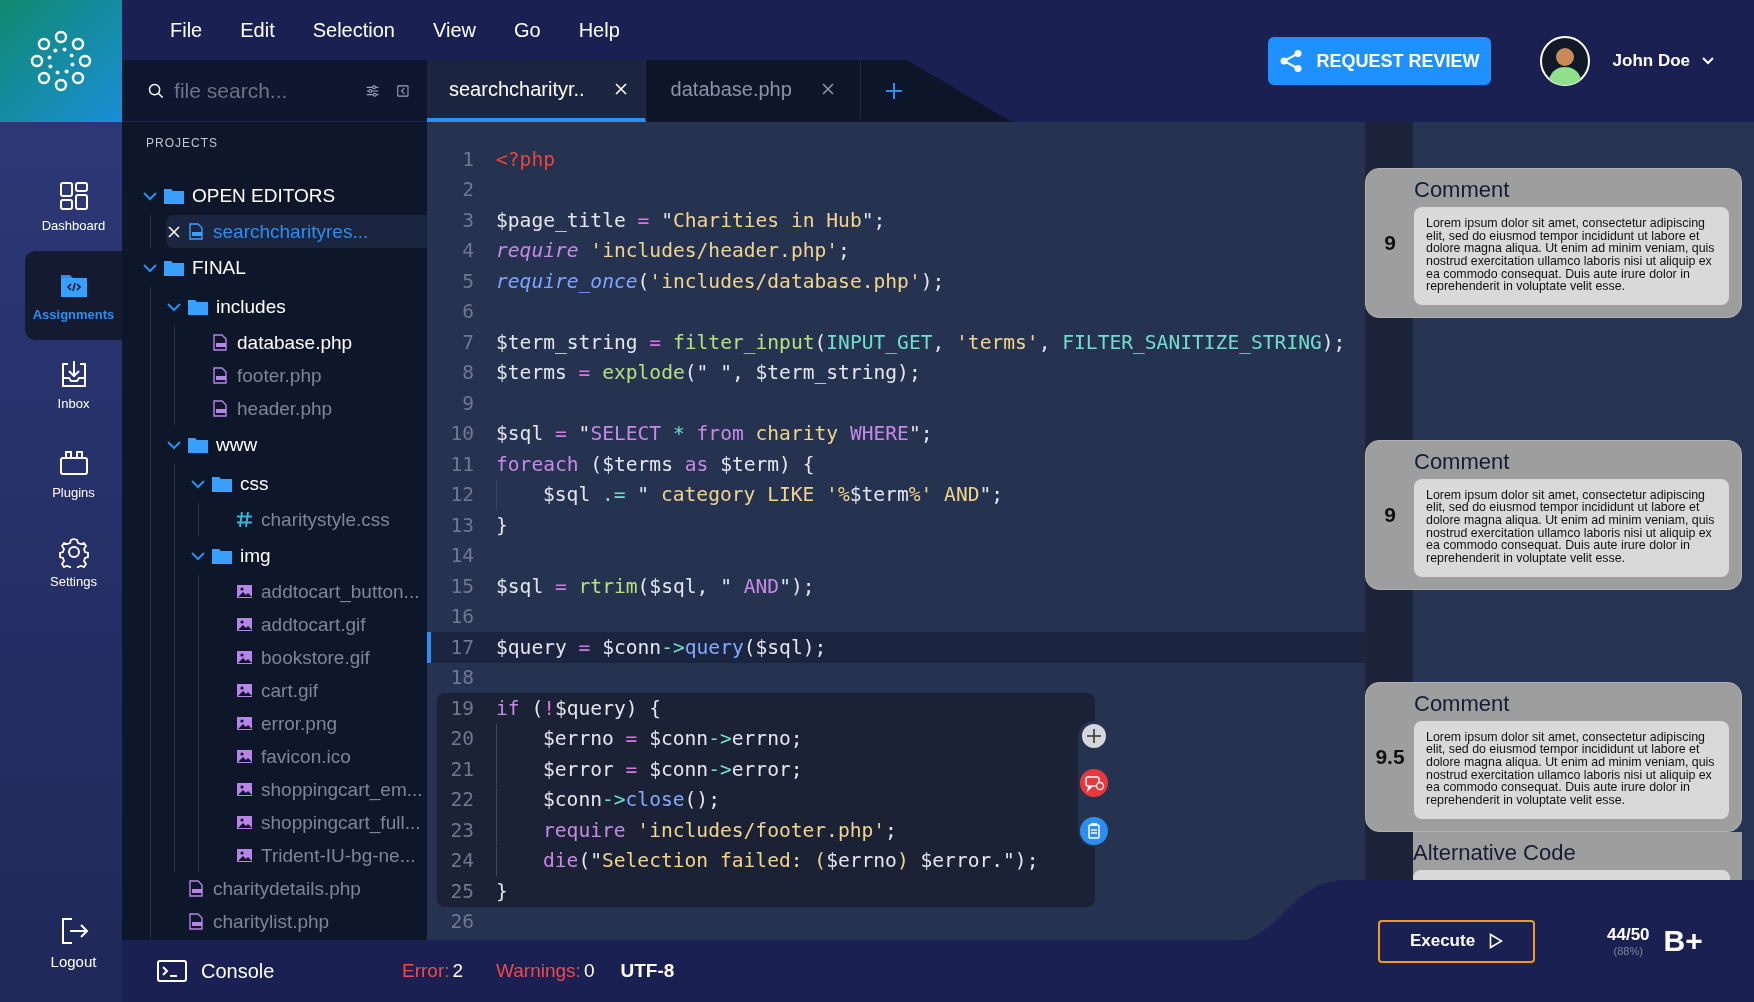  Describe the element at coordinates (182, 143) in the screenshot. I see `section-label: PROJECTS` at that location.